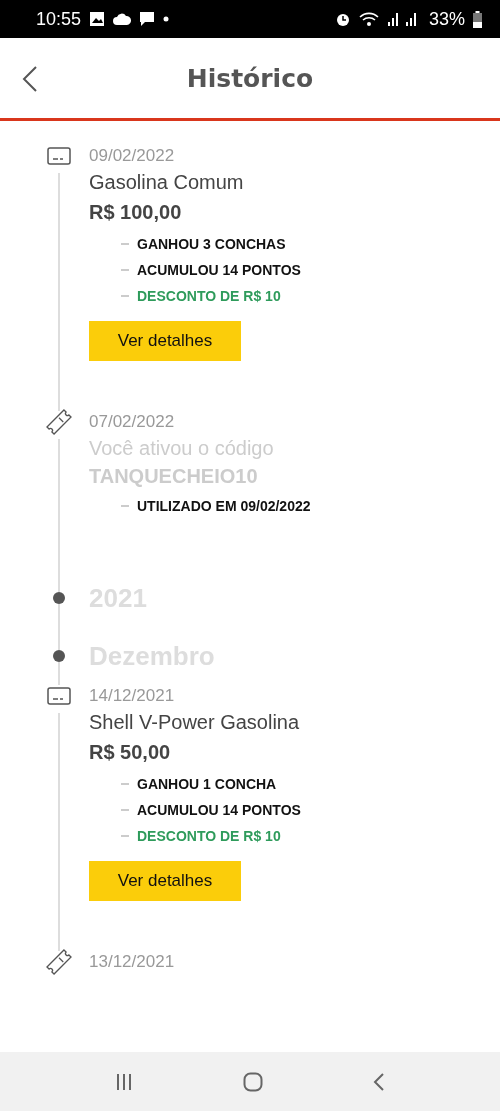  What do you see at coordinates (166, 182) in the screenshot?
I see `entry-title: Gasolina Comum` at bounding box center [166, 182].